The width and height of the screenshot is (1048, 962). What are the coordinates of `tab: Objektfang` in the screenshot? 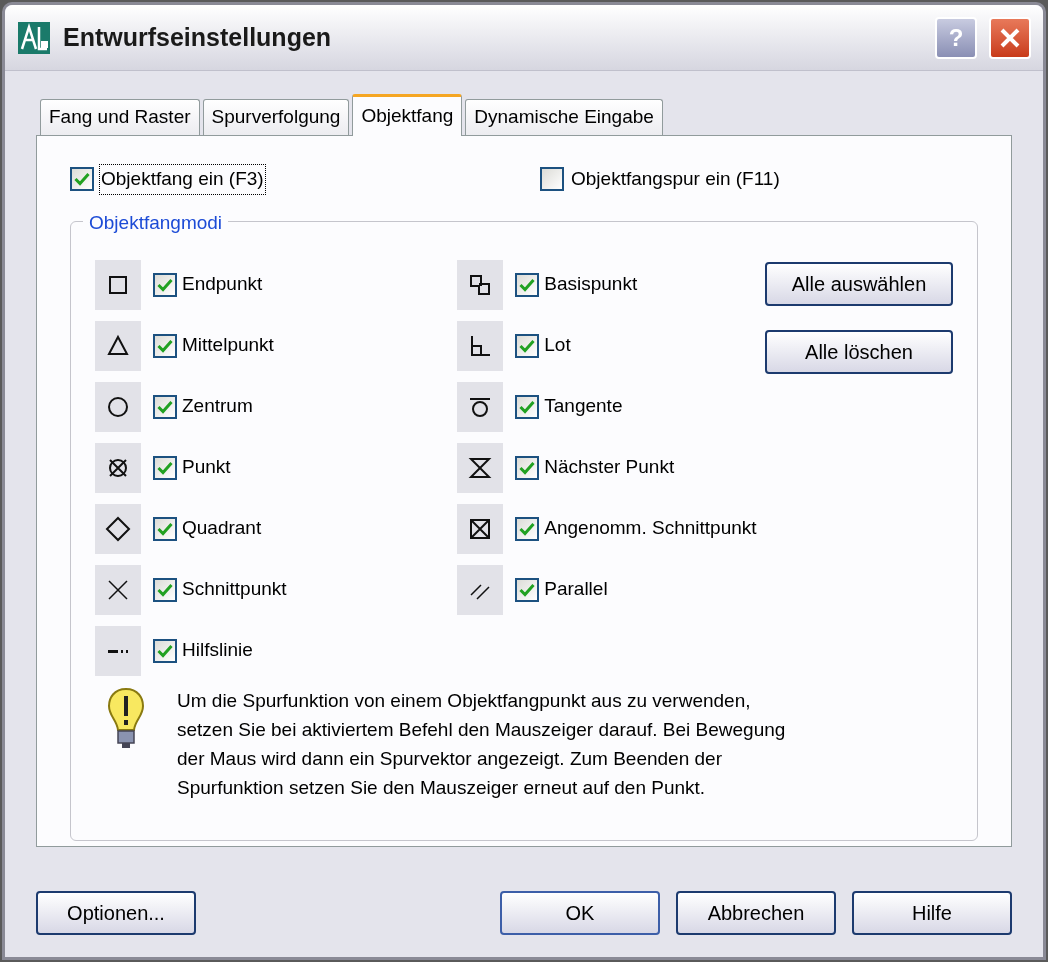 It's located at (407, 115).